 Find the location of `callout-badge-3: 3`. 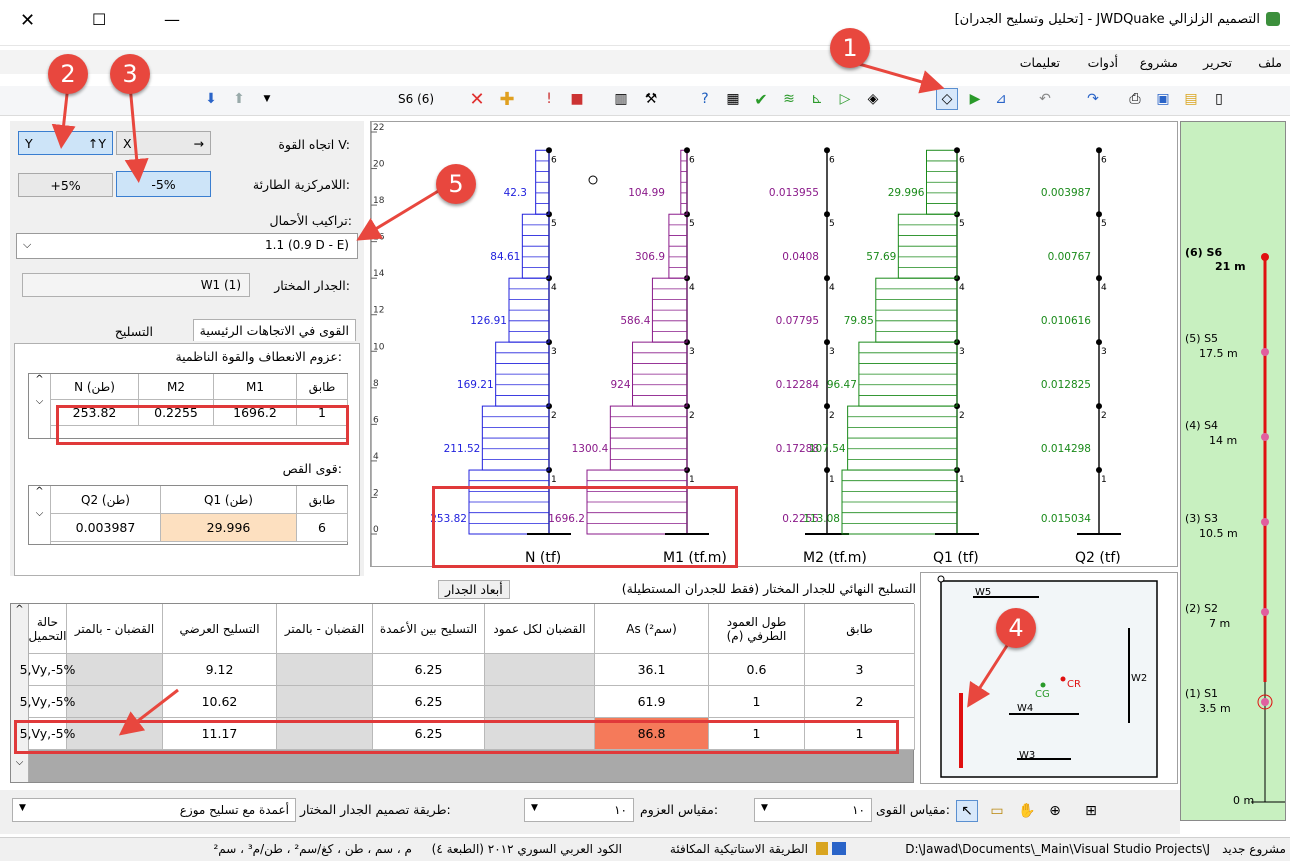

callout-badge-3: 3 is located at coordinates (130, 74).